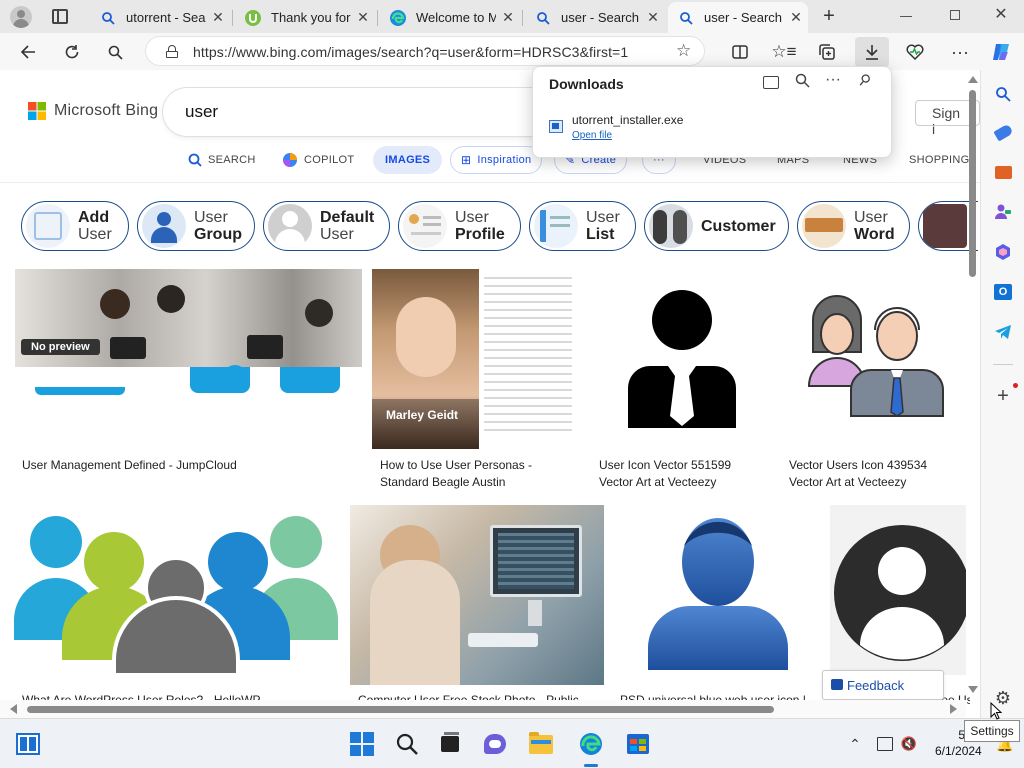 Image resolution: width=1024 pixels, height=768 pixels. Describe the element at coordinates (187, 465) in the screenshot. I see `result-caption: User Management Defined - JumpCloud` at that location.